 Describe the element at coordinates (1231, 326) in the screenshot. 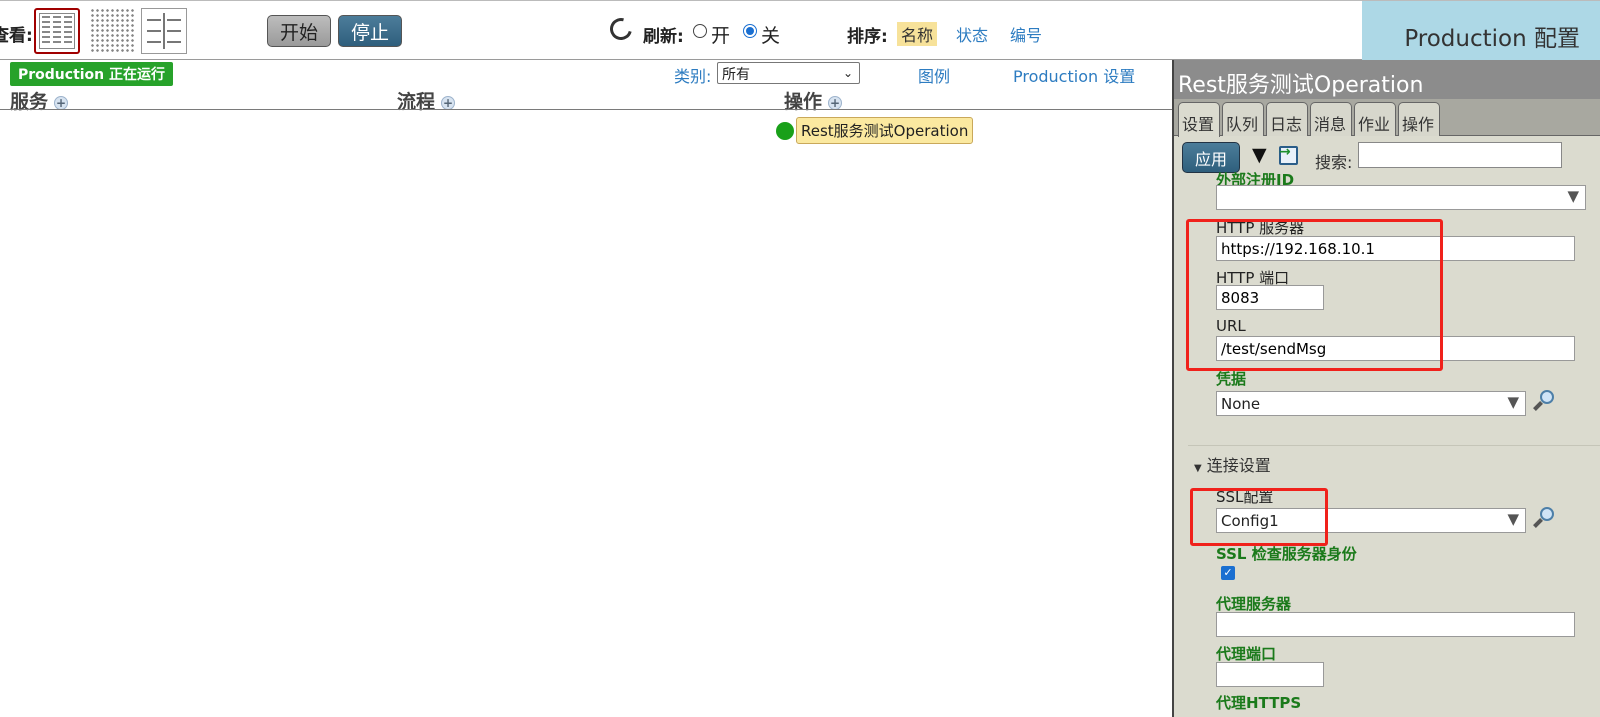

I see `url-label: URL` at that location.